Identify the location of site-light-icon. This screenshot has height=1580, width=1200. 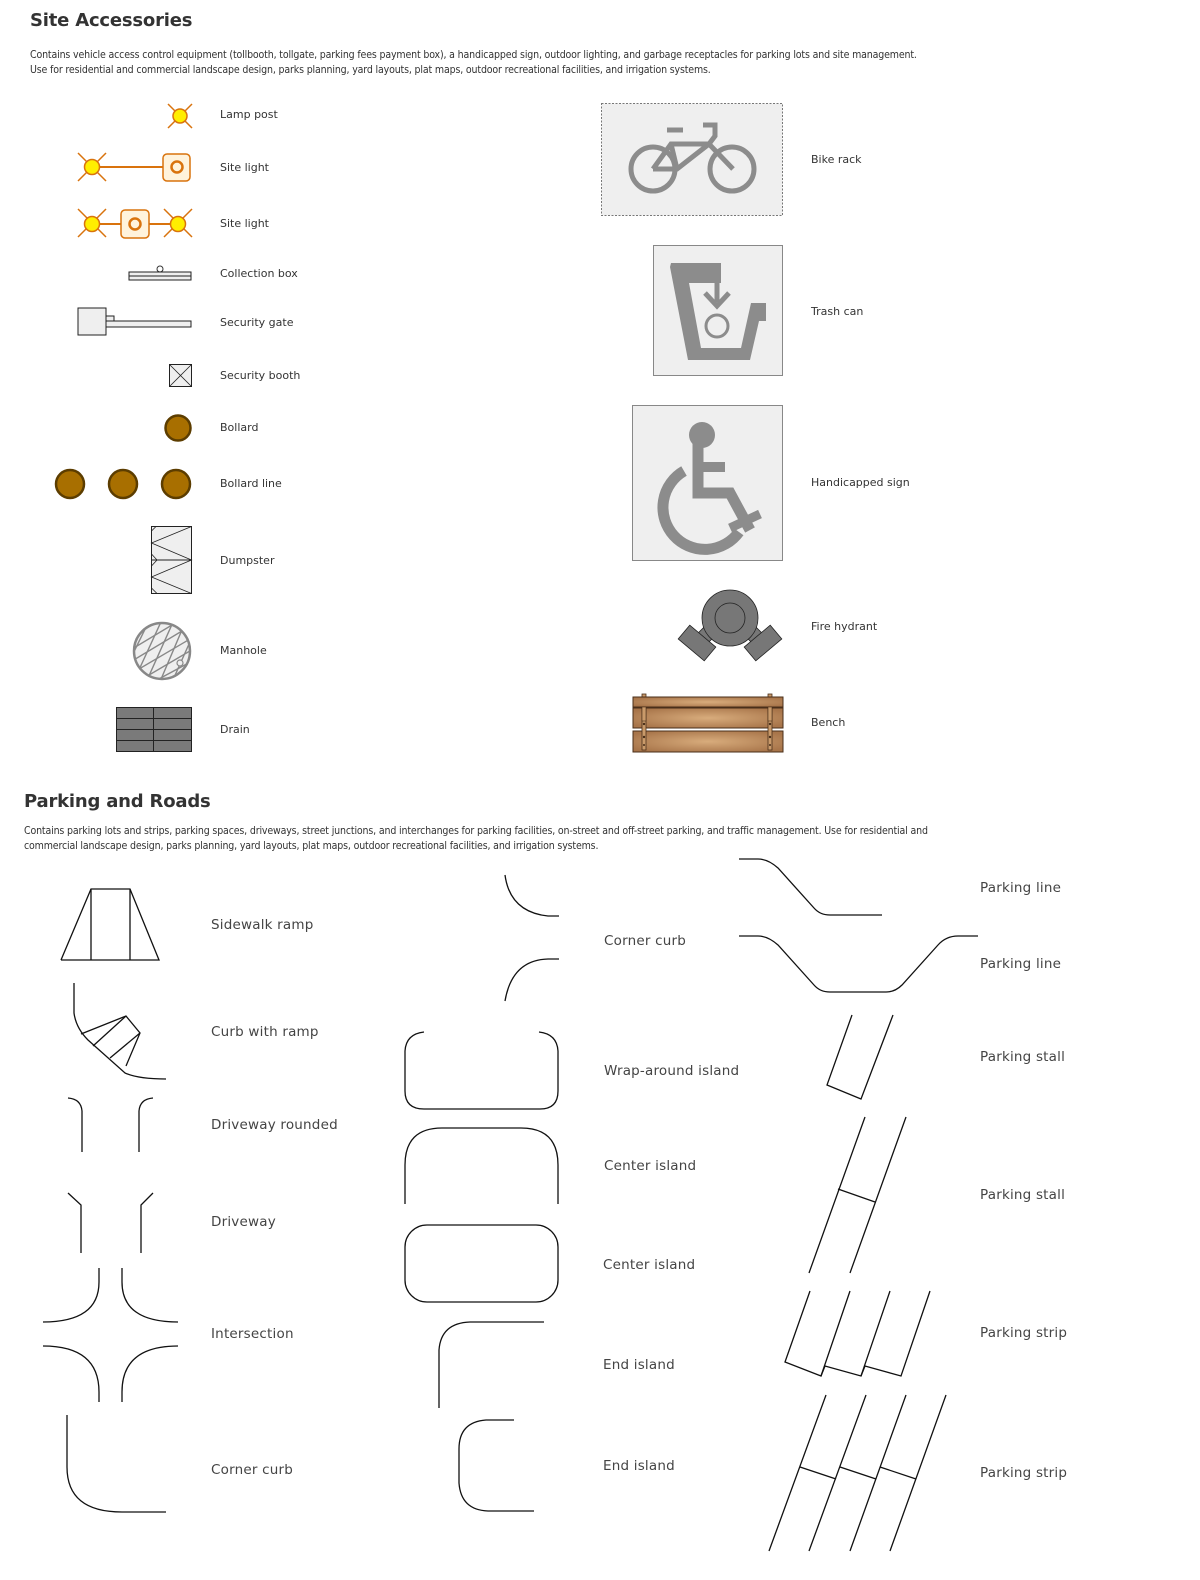
(134, 167).